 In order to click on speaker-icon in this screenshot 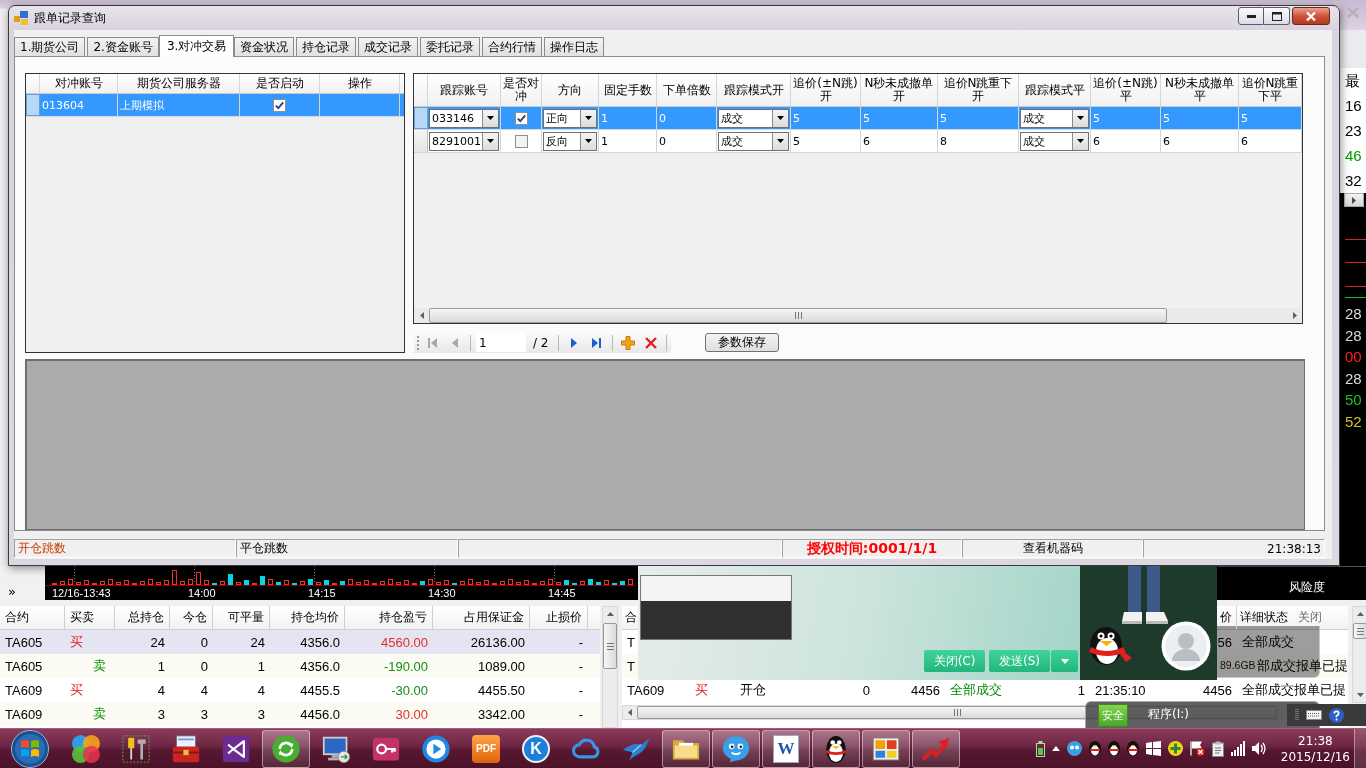, I will do `click(1258, 748)`.